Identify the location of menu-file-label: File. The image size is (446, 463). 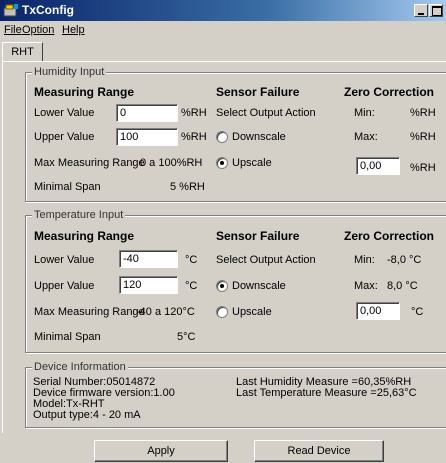
(13, 30).